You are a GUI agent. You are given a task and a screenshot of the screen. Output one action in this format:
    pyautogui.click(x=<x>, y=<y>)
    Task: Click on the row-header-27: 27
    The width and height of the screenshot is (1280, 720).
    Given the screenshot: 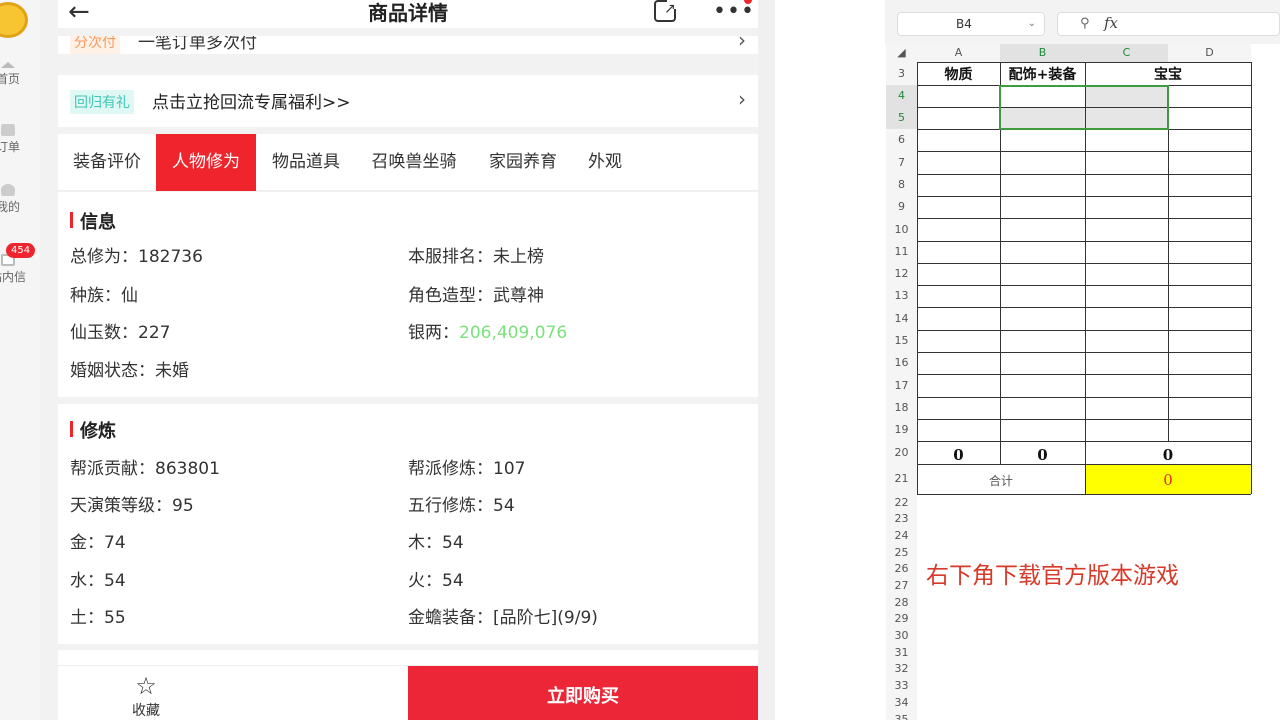 What is the action you would take?
    pyautogui.click(x=901, y=585)
    